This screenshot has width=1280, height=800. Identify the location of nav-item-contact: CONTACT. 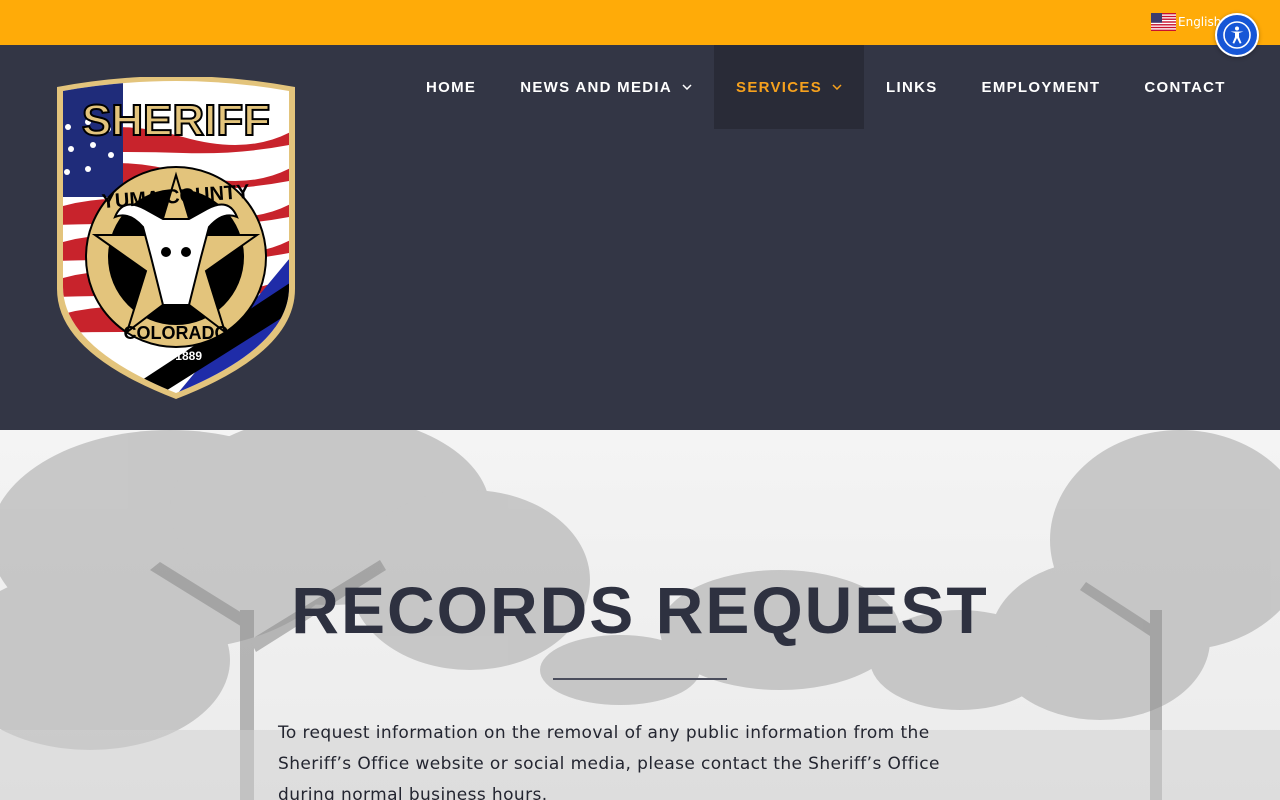
(1184, 87).